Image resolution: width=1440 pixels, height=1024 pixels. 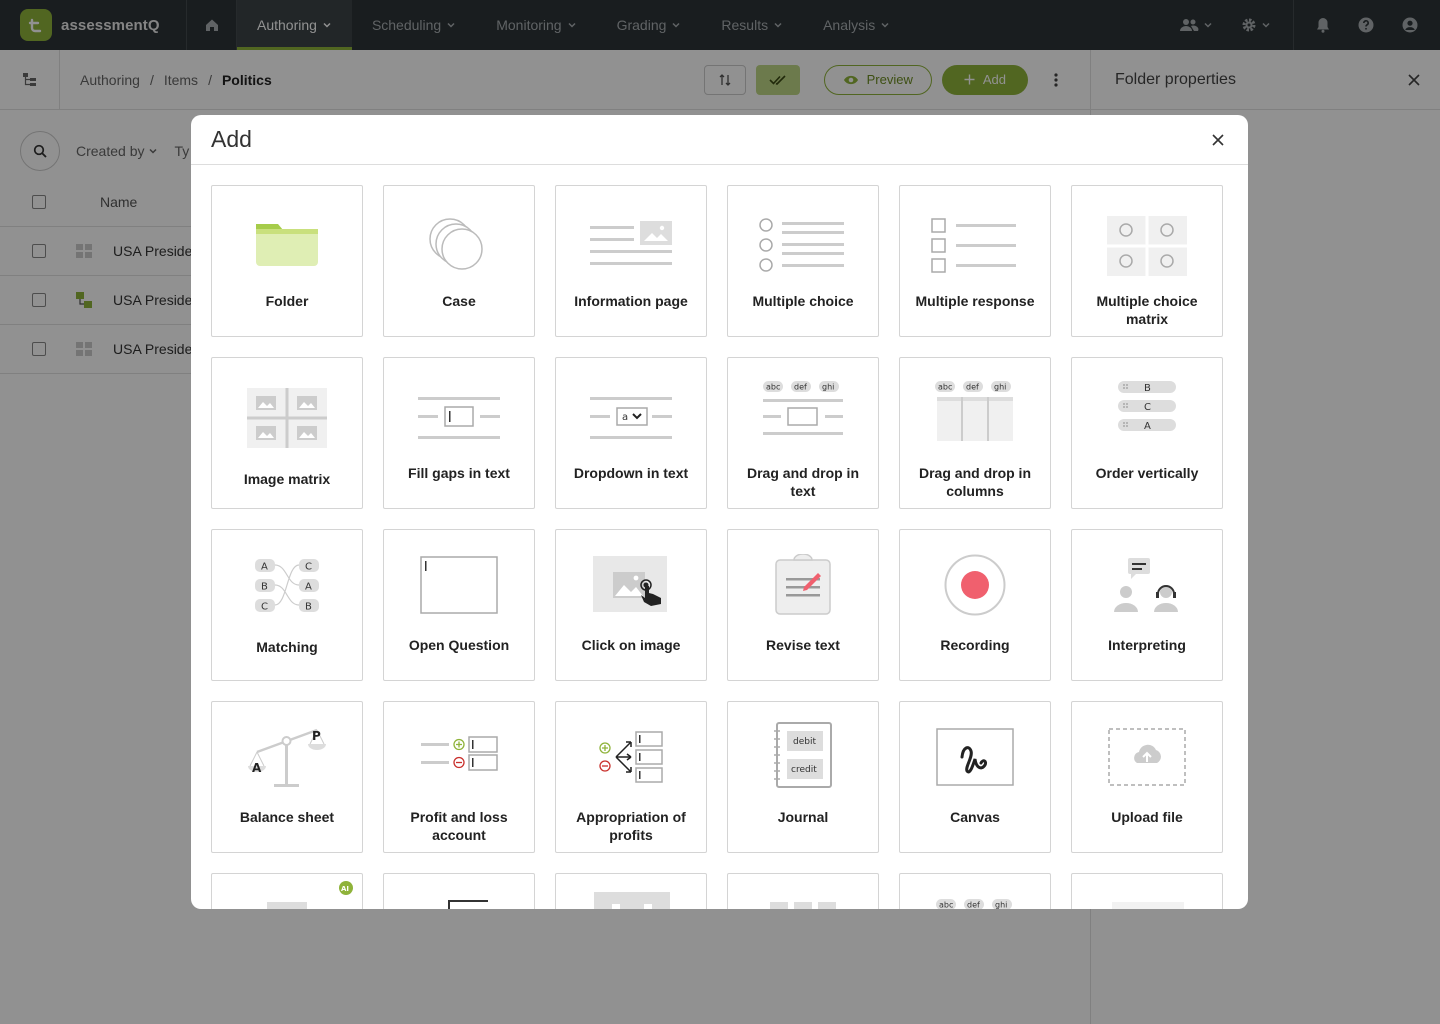 What do you see at coordinates (287, 605) in the screenshot?
I see `item-type-matching: ABCCAB Matching` at bounding box center [287, 605].